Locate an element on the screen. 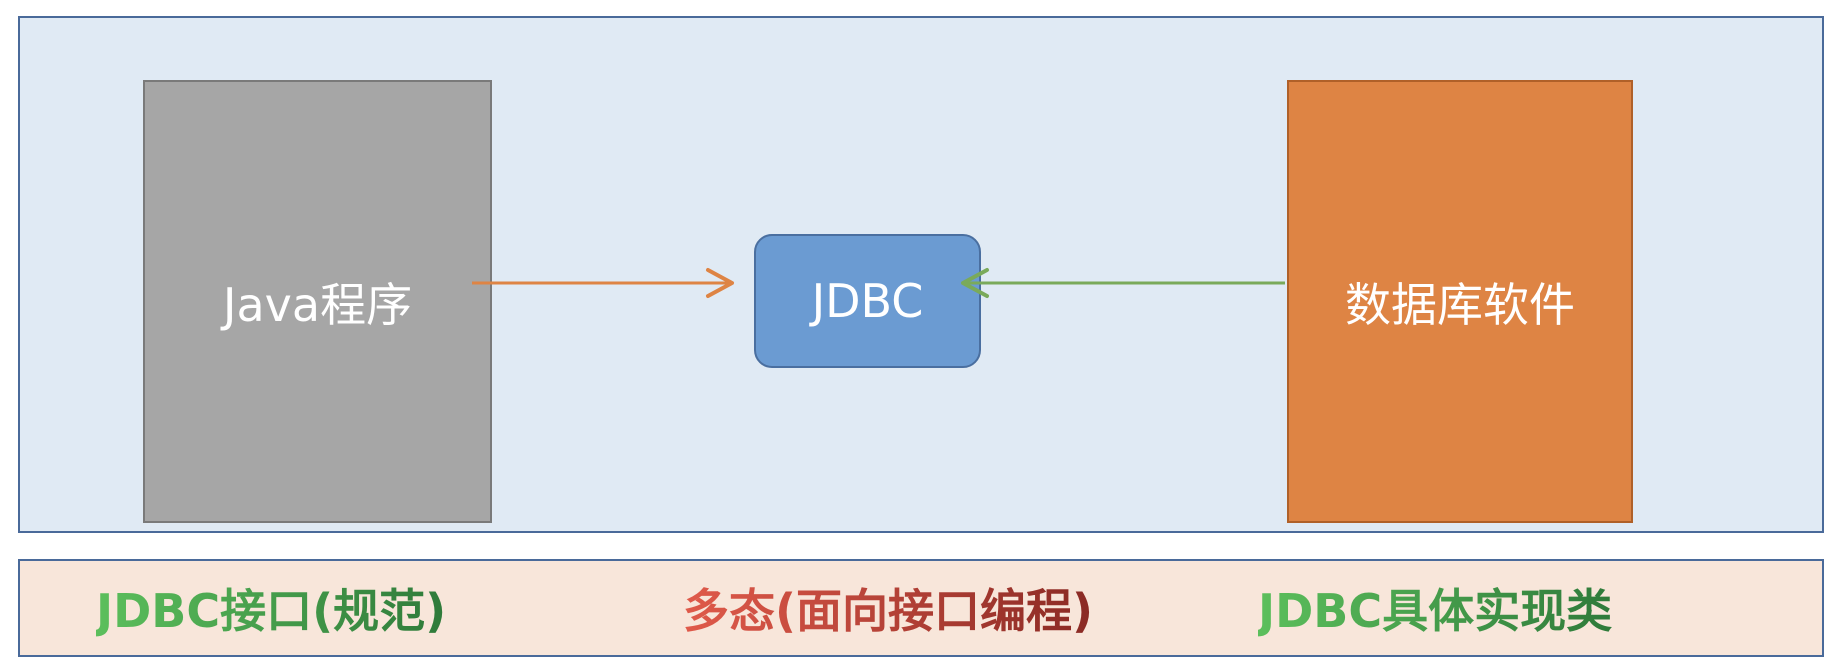 The height and width of the screenshot is (670, 1838). caption-polymorphism: 多态(面向接口编程) is located at coordinates (888, 608).